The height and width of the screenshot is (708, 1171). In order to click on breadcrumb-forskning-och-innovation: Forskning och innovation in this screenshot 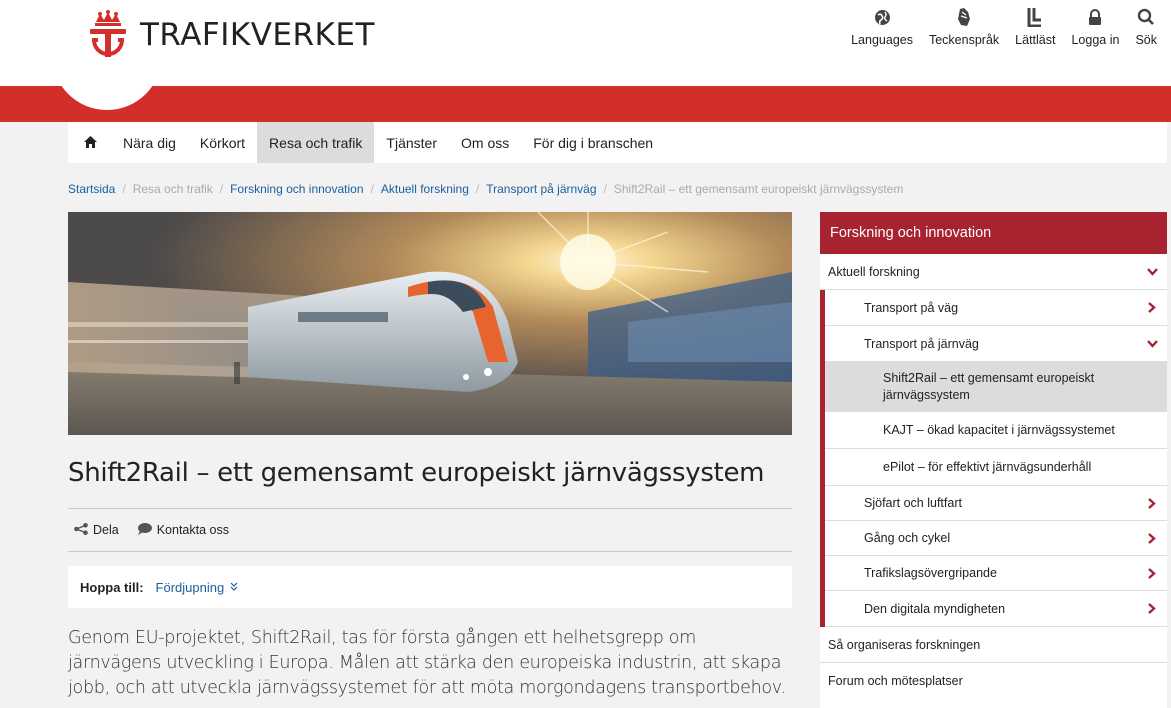, I will do `click(296, 189)`.